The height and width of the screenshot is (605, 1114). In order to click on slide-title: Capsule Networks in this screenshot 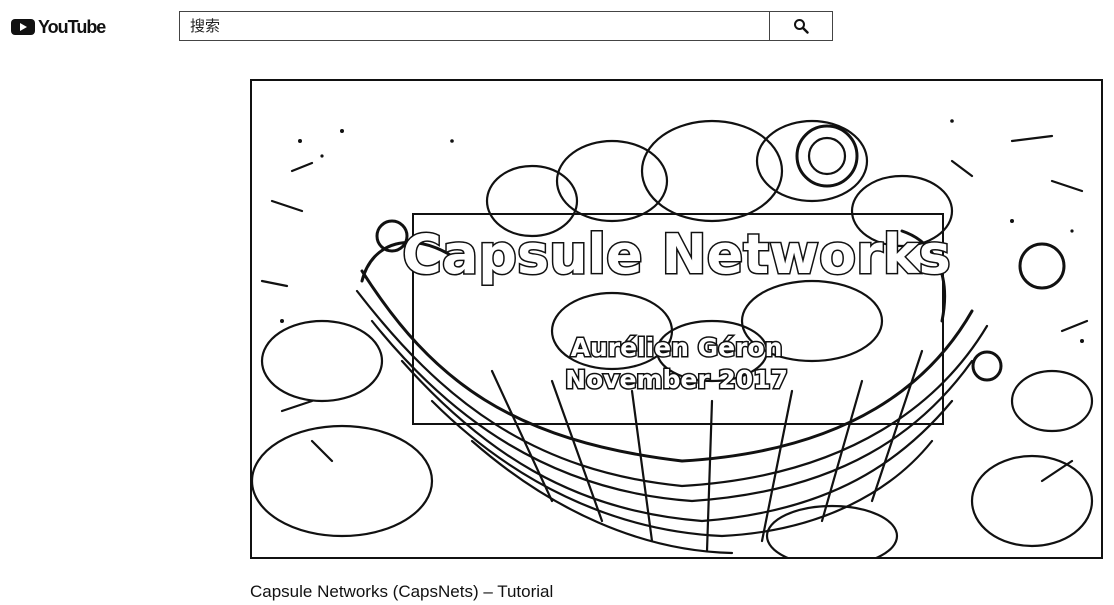, I will do `click(677, 255)`.